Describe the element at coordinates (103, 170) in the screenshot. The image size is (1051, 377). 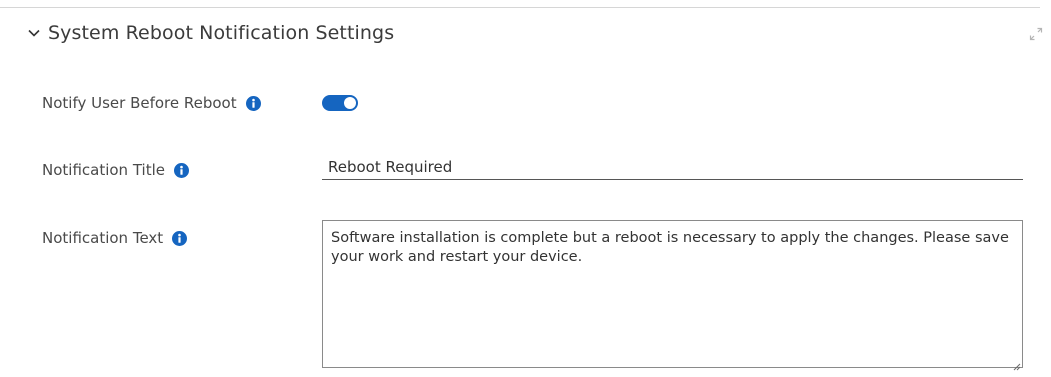
I see `notification-title-label: Notification Title` at that location.